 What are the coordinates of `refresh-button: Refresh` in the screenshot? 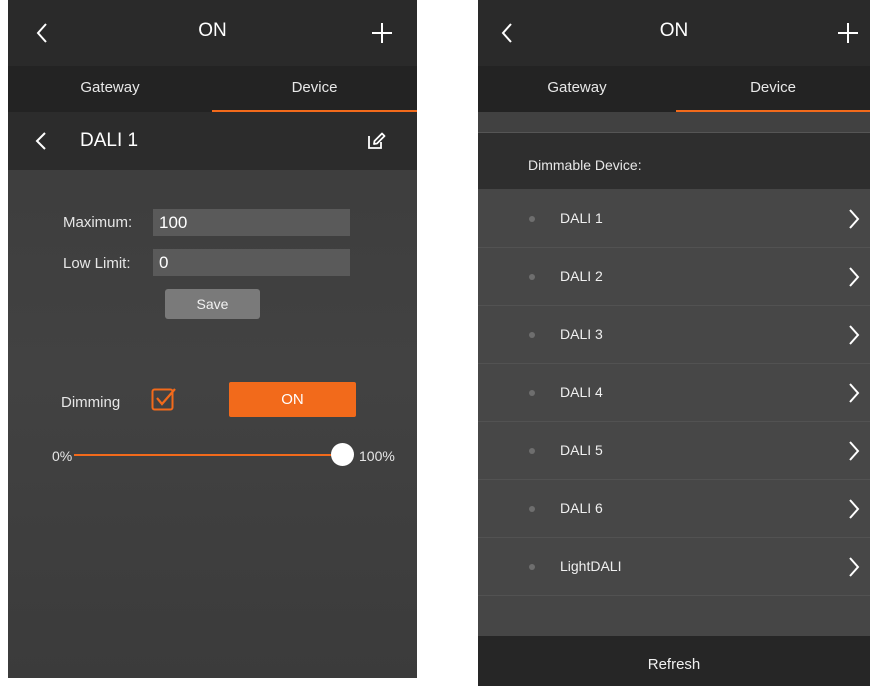 It's located at (674, 661).